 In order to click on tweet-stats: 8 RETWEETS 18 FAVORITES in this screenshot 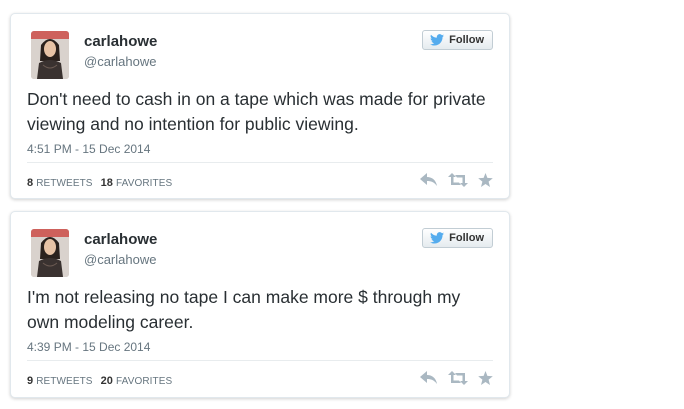, I will do `click(99, 183)`.